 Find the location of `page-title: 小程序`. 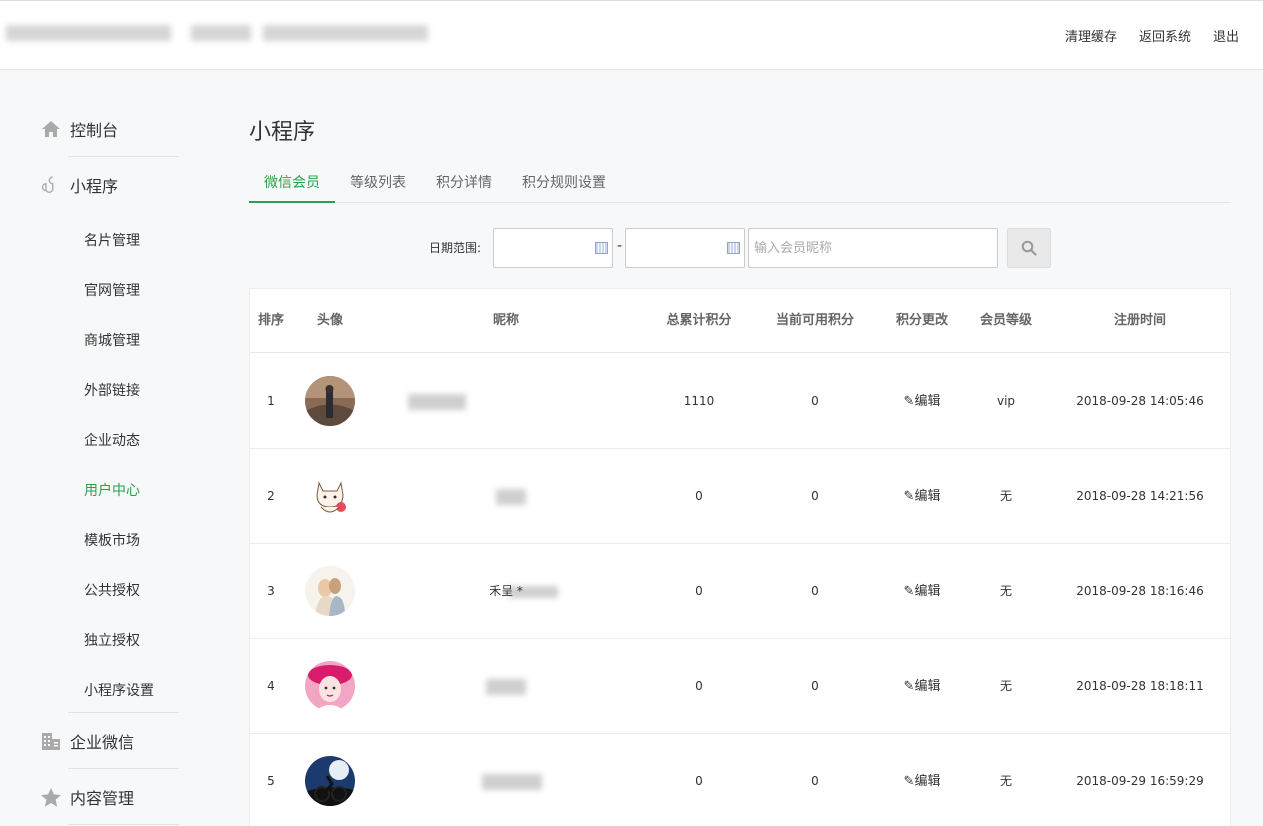

page-title: 小程序 is located at coordinates (282, 132).